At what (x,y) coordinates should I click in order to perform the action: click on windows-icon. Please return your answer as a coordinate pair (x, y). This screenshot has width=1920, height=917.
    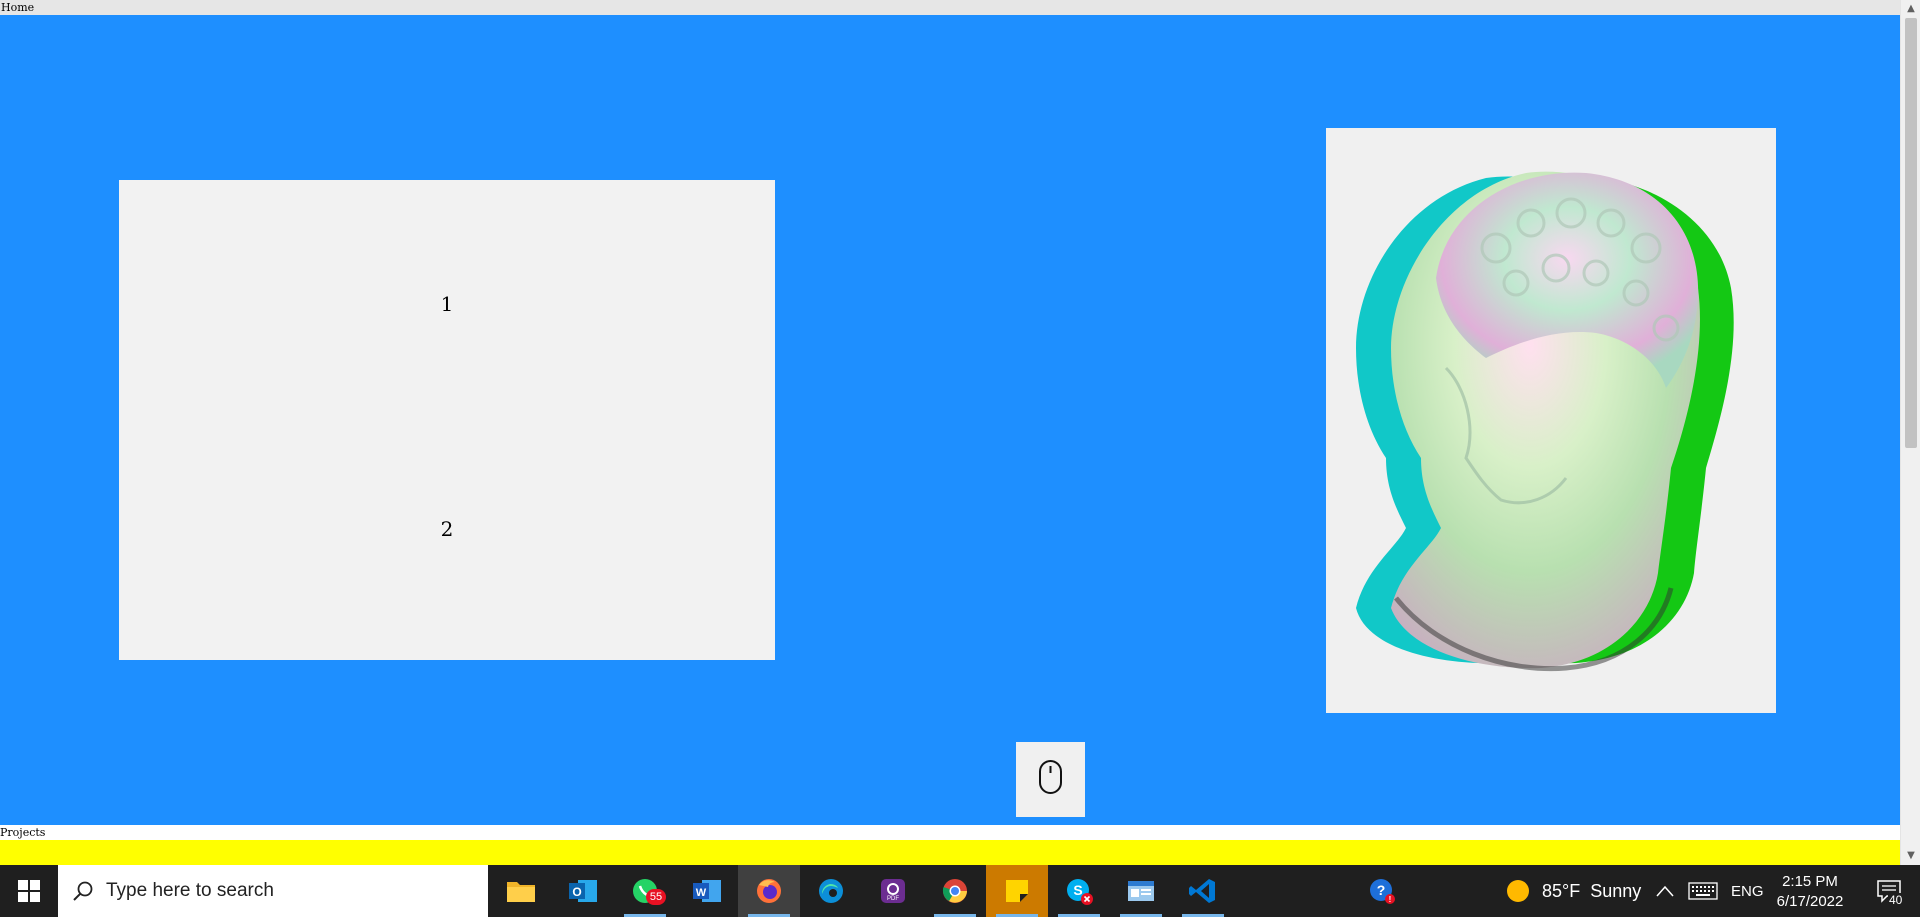
    Looking at the image, I should click on (29, 891).